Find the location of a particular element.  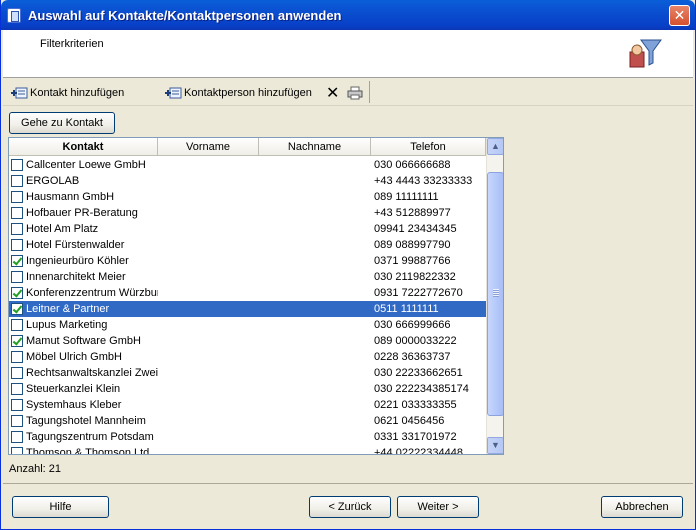

cell-kontakt: Hofbauer PR-Beratung is located at coordinates (82, 213).